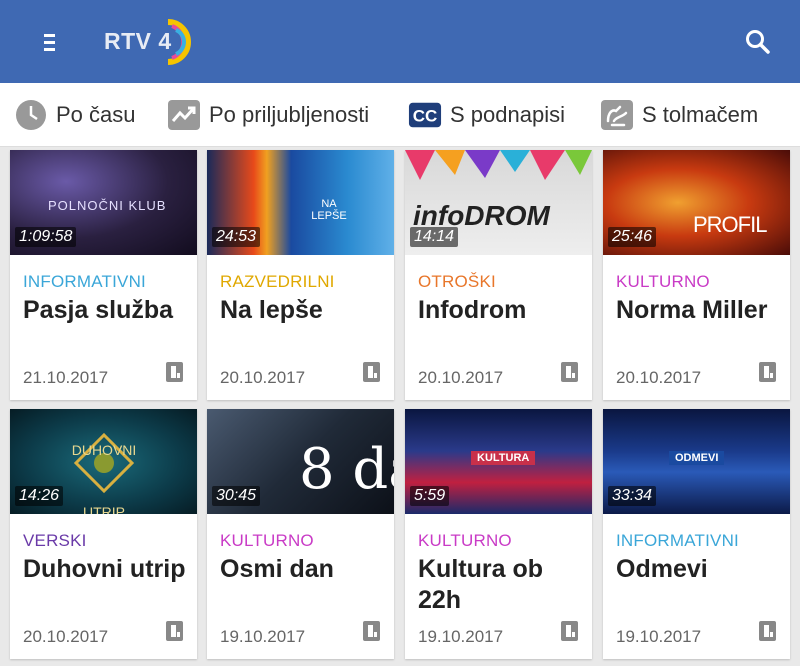 This screenshot has width=800, height=666. What do you see at coordinates (46, 237) in the screenshot?
I see `duration-badge: 1:09:58` at bounding box center [46, 237].